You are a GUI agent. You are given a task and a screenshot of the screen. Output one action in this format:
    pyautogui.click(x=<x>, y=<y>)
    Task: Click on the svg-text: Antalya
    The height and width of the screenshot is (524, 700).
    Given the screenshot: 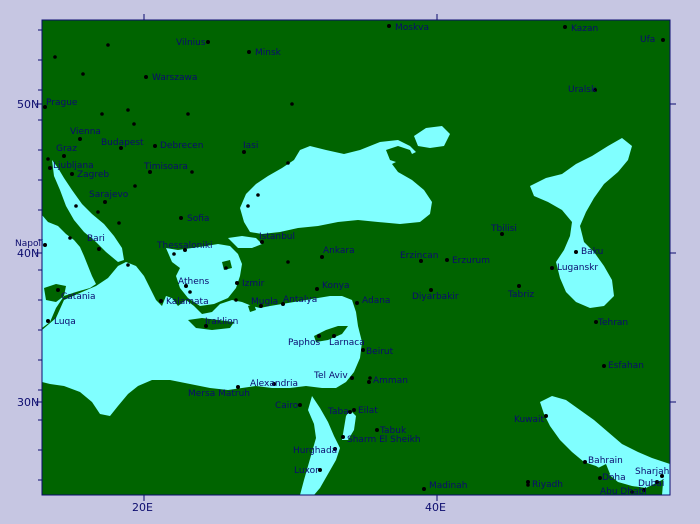 What is the action you would take?
    pyautogui.click(x=300, y=300)
    